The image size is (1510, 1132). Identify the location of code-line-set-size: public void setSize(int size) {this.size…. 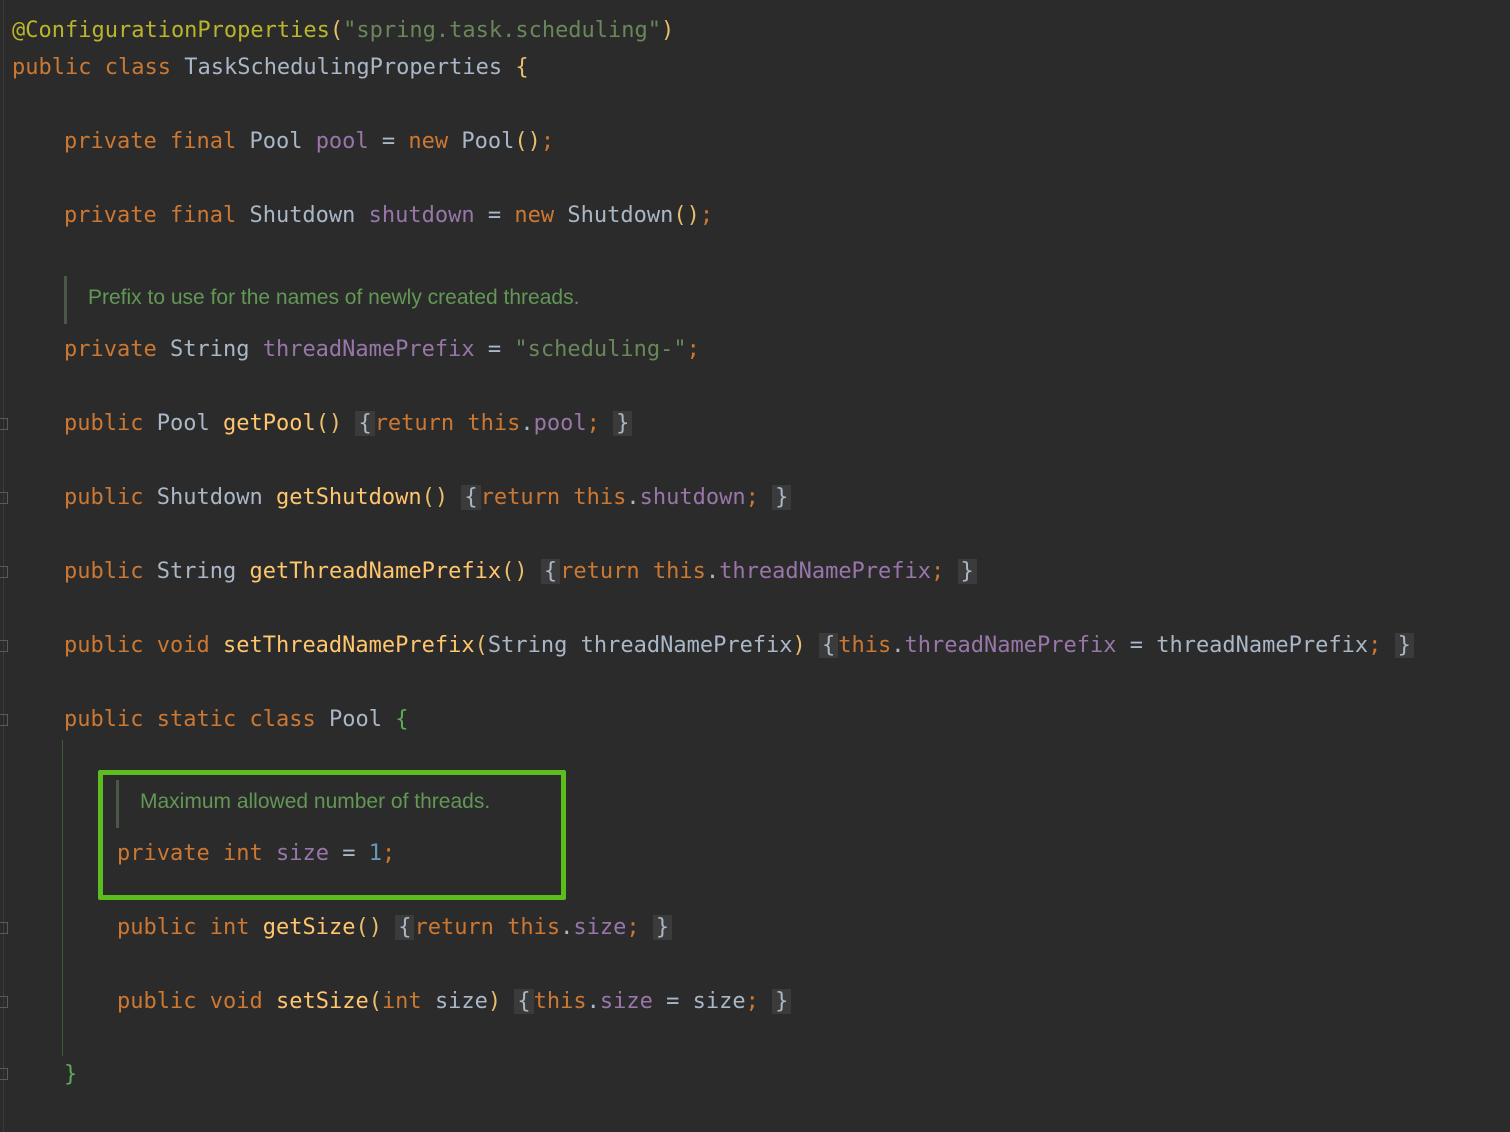
(454, 1002).